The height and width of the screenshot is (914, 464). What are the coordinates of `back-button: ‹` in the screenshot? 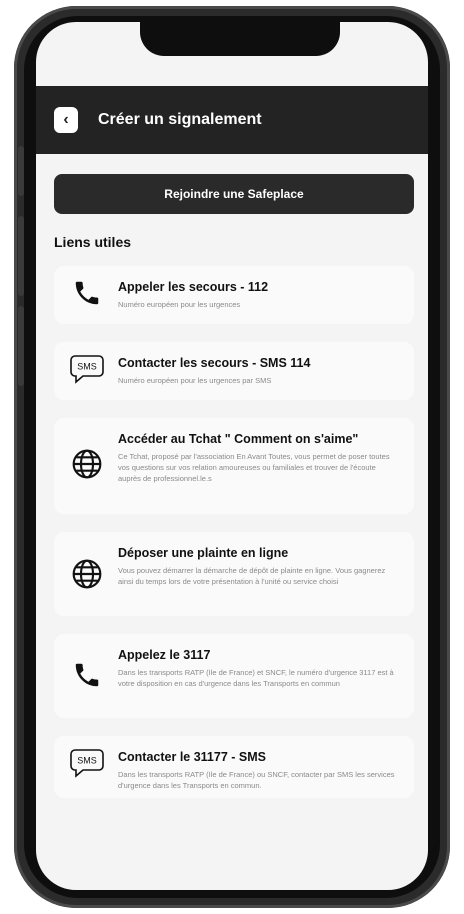 It's located at (66, 120).